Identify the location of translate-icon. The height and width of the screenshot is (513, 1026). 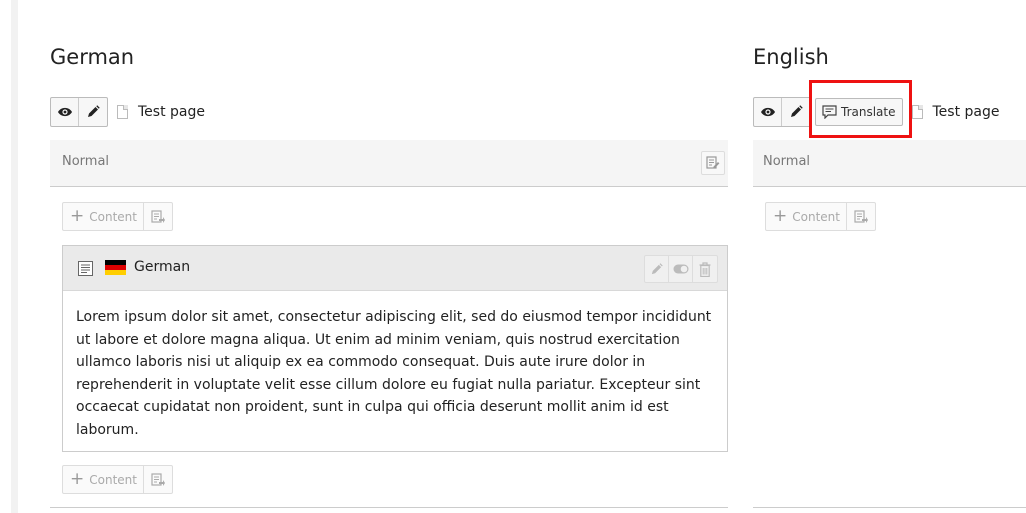
(829, 112).